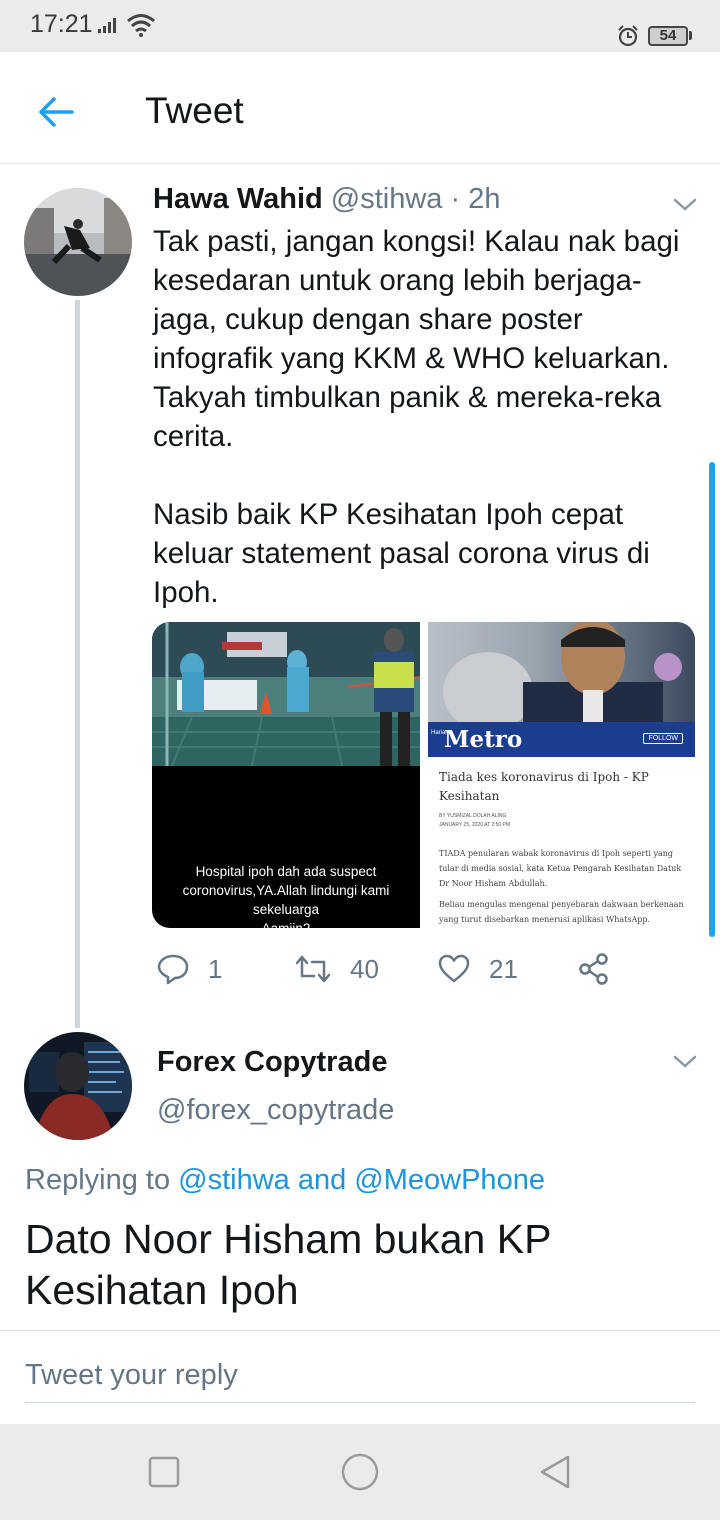 The image size is (720, 1520). I want to click on tweet-actions: 1 40 21, so click(402, 969).